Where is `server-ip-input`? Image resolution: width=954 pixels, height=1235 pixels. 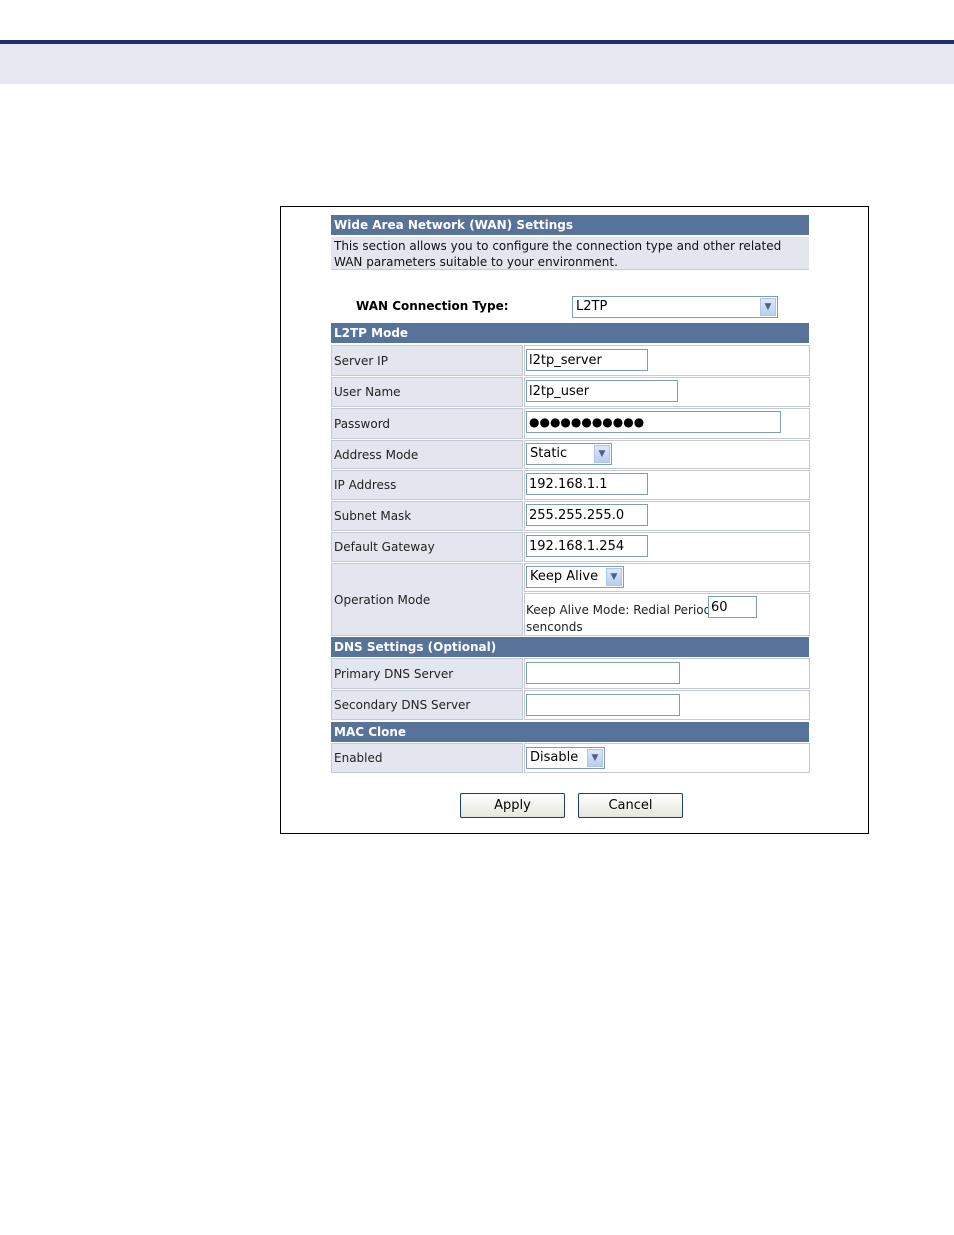
server-ip-input is located at coordinates (587, 360).